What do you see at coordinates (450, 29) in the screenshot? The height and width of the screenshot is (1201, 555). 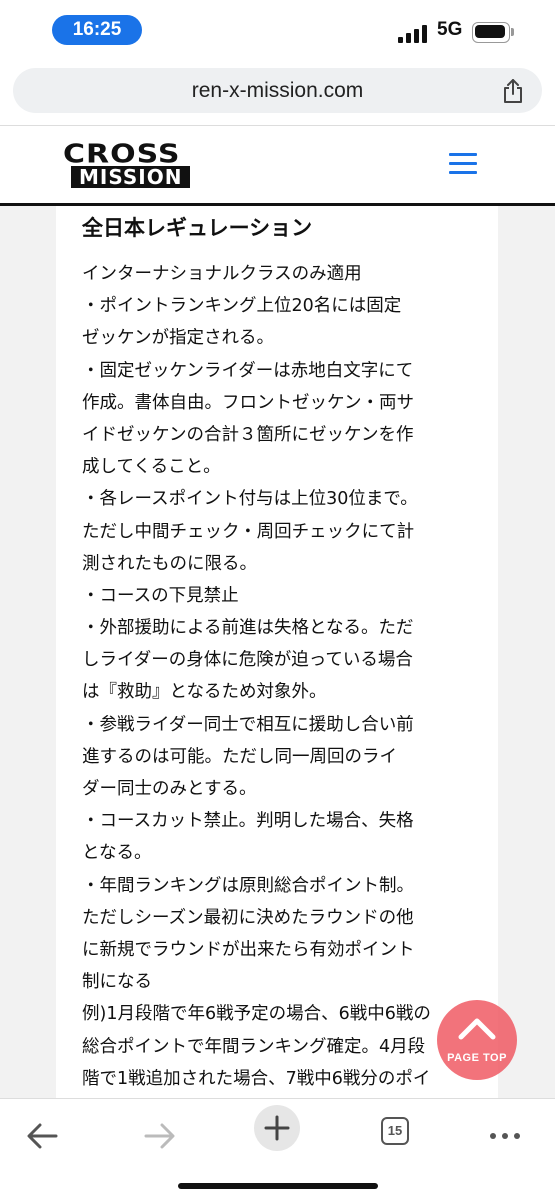 I see `network-type: 5G` at bounding box center [450, 29].